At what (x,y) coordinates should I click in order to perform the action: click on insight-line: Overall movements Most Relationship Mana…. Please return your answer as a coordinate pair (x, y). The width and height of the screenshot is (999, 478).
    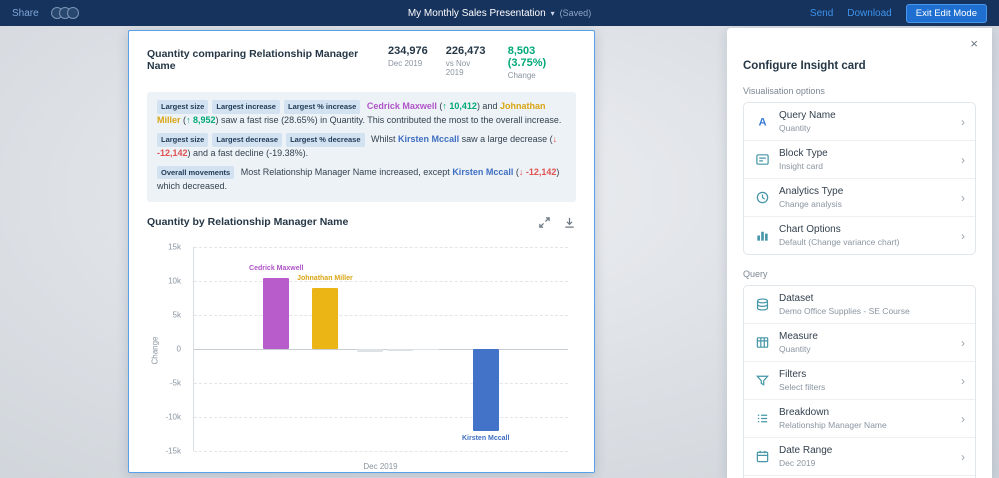
    Looking at the image, I should click on (361, 179).